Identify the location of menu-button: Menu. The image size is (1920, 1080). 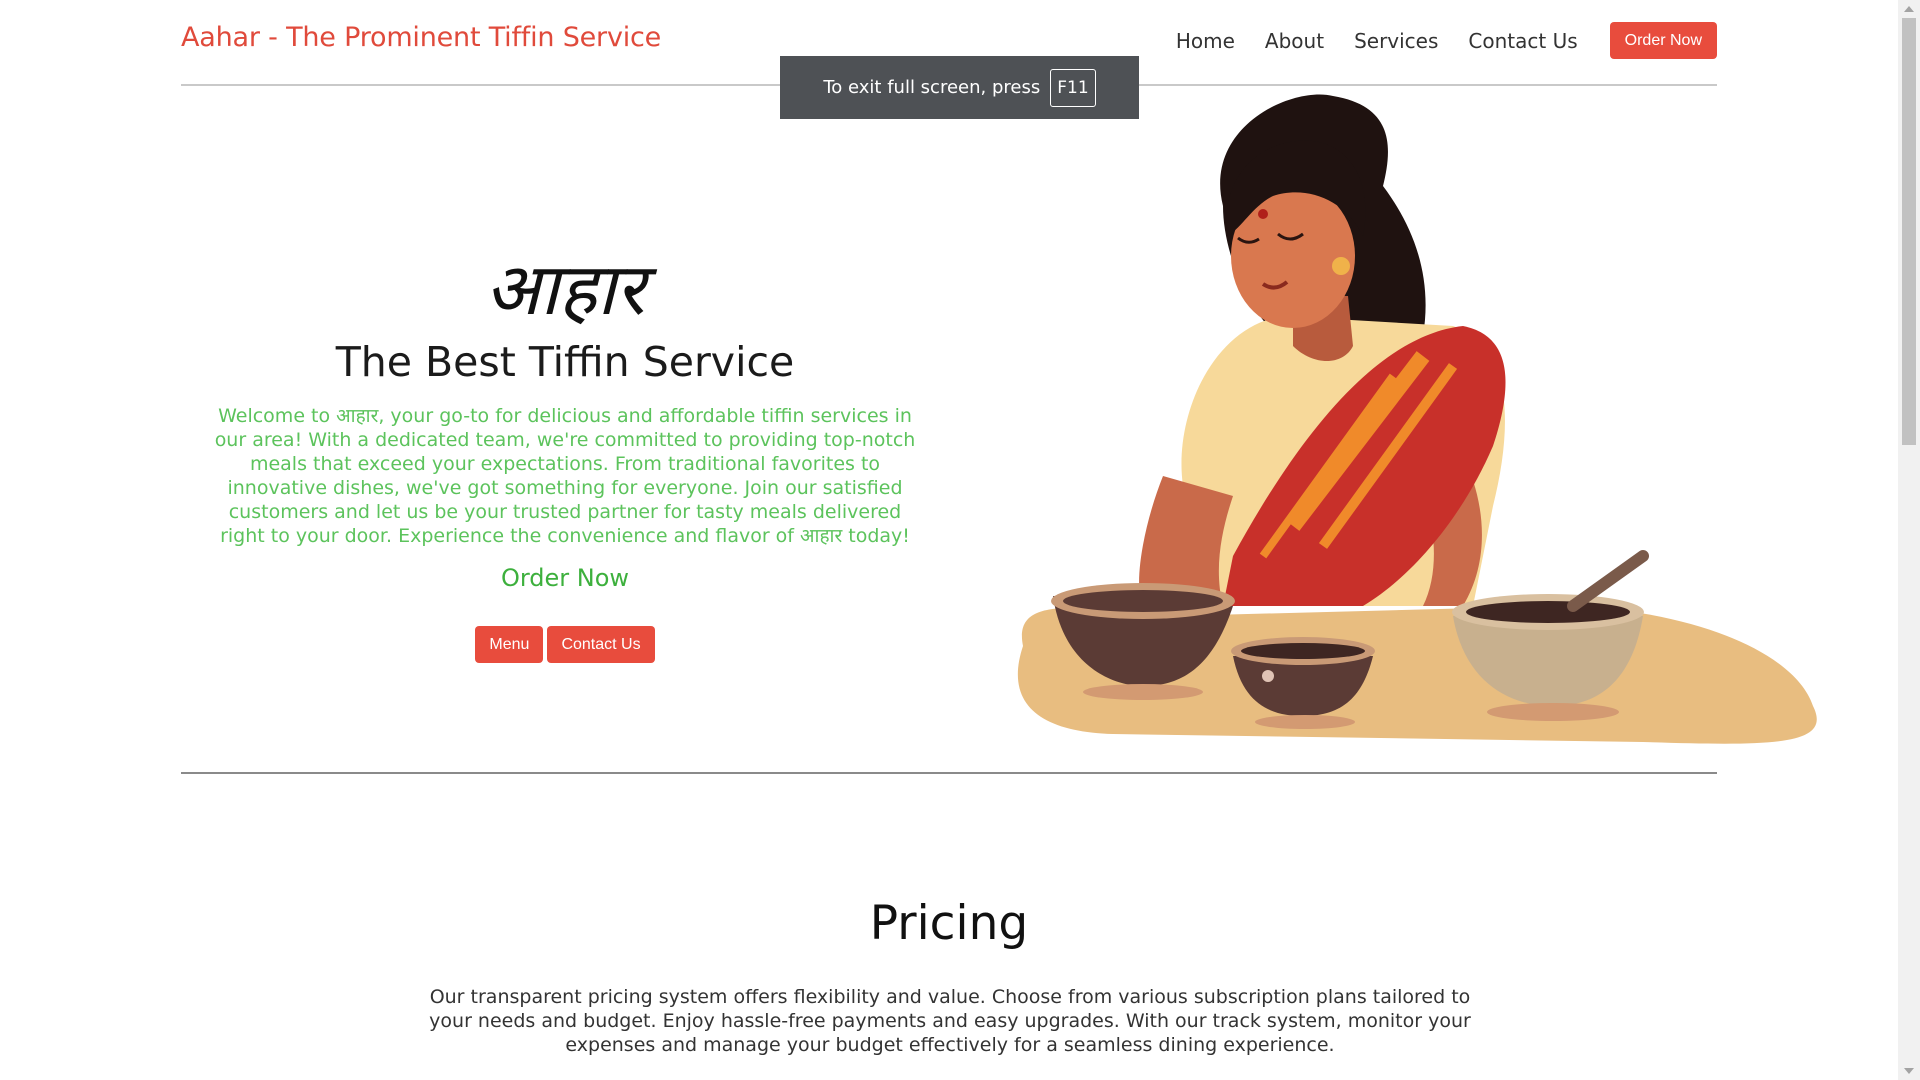
(509, 644).